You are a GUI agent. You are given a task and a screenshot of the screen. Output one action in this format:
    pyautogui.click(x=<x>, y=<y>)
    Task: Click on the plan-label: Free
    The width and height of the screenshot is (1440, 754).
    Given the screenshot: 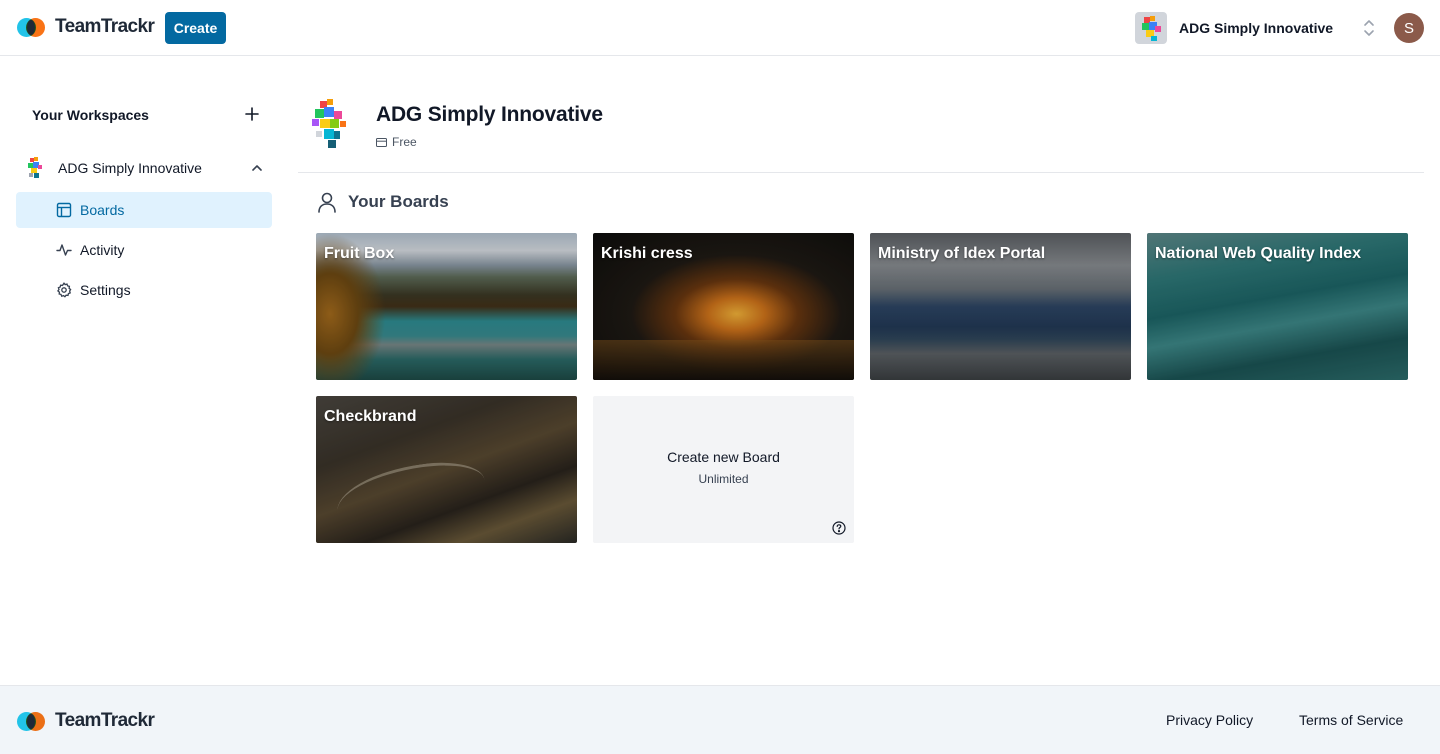 What is the action you would take?
    pyautogui.click(x=404, y=142)
    